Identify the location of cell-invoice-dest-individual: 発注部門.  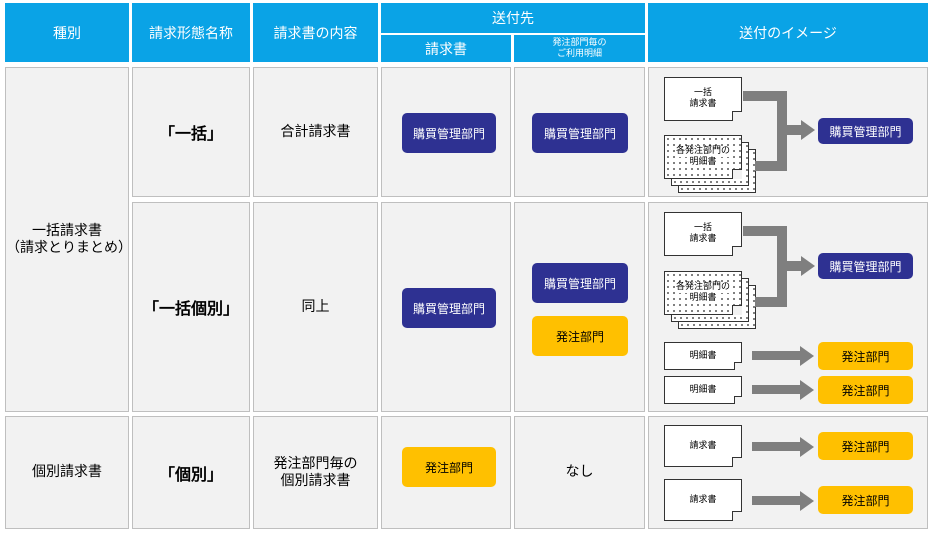
(446, 472).